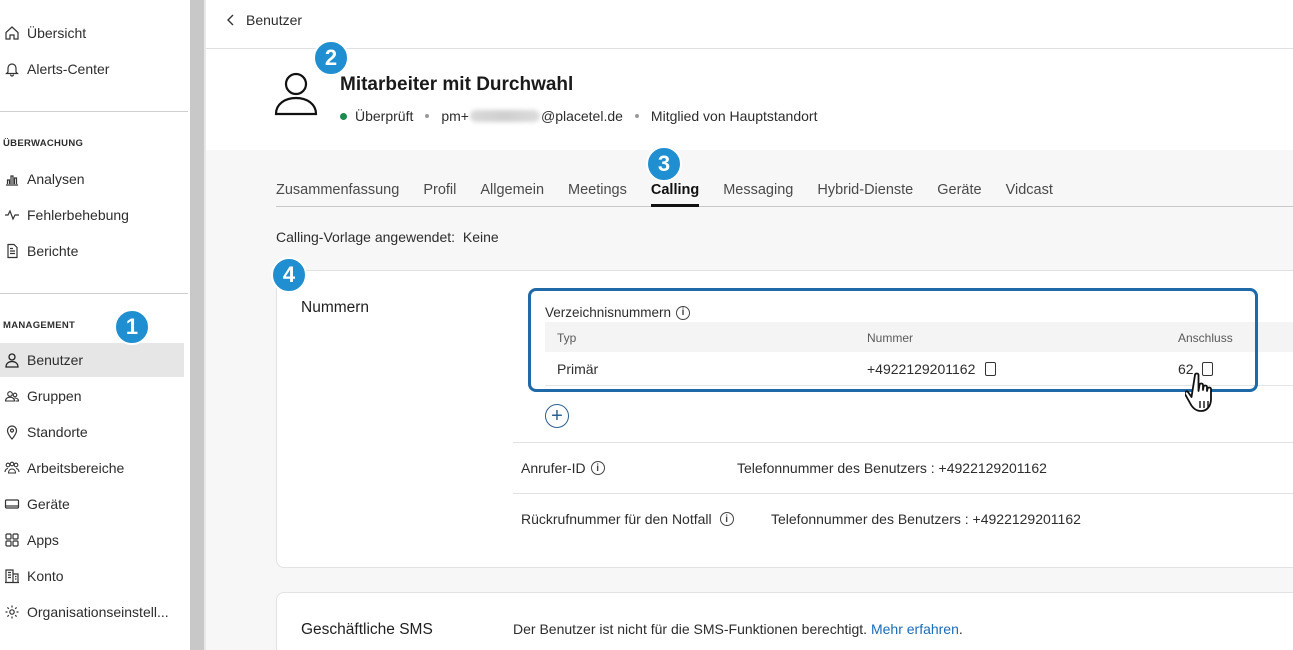 The width and height of the screenshot is (1293, 650). I want to click on document-icon, so click(12, 251).